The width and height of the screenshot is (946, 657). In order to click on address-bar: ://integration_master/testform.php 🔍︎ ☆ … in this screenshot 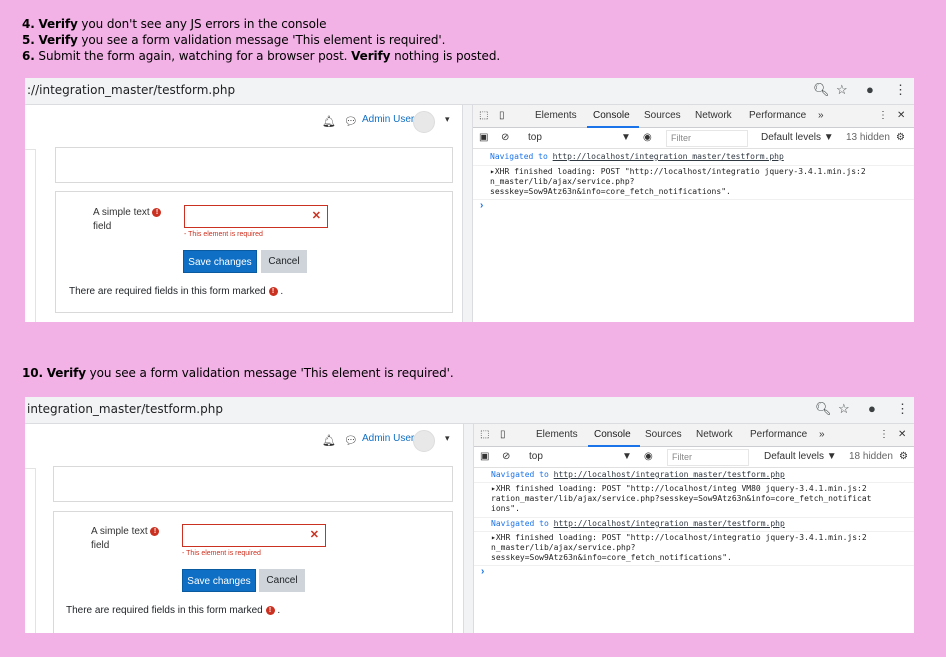, I will do `click(469, 91)`.